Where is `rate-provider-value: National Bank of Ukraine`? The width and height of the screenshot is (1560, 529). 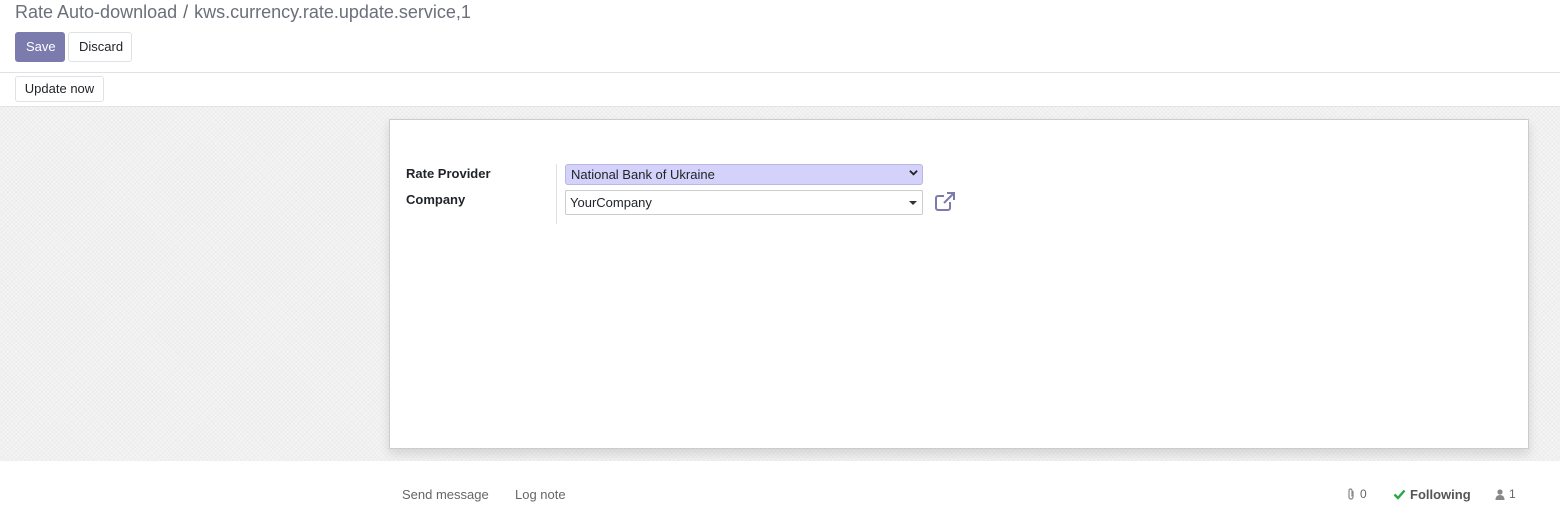 rate-provider-value: National Bank of Ukraine is located at coordinates (643, 174).